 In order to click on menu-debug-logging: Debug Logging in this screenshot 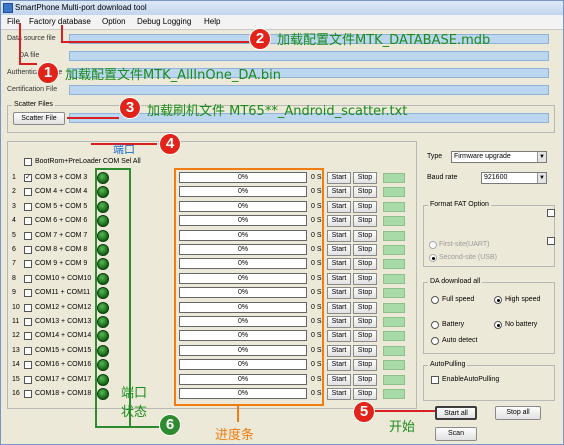, I will do `click(164, 21)`.